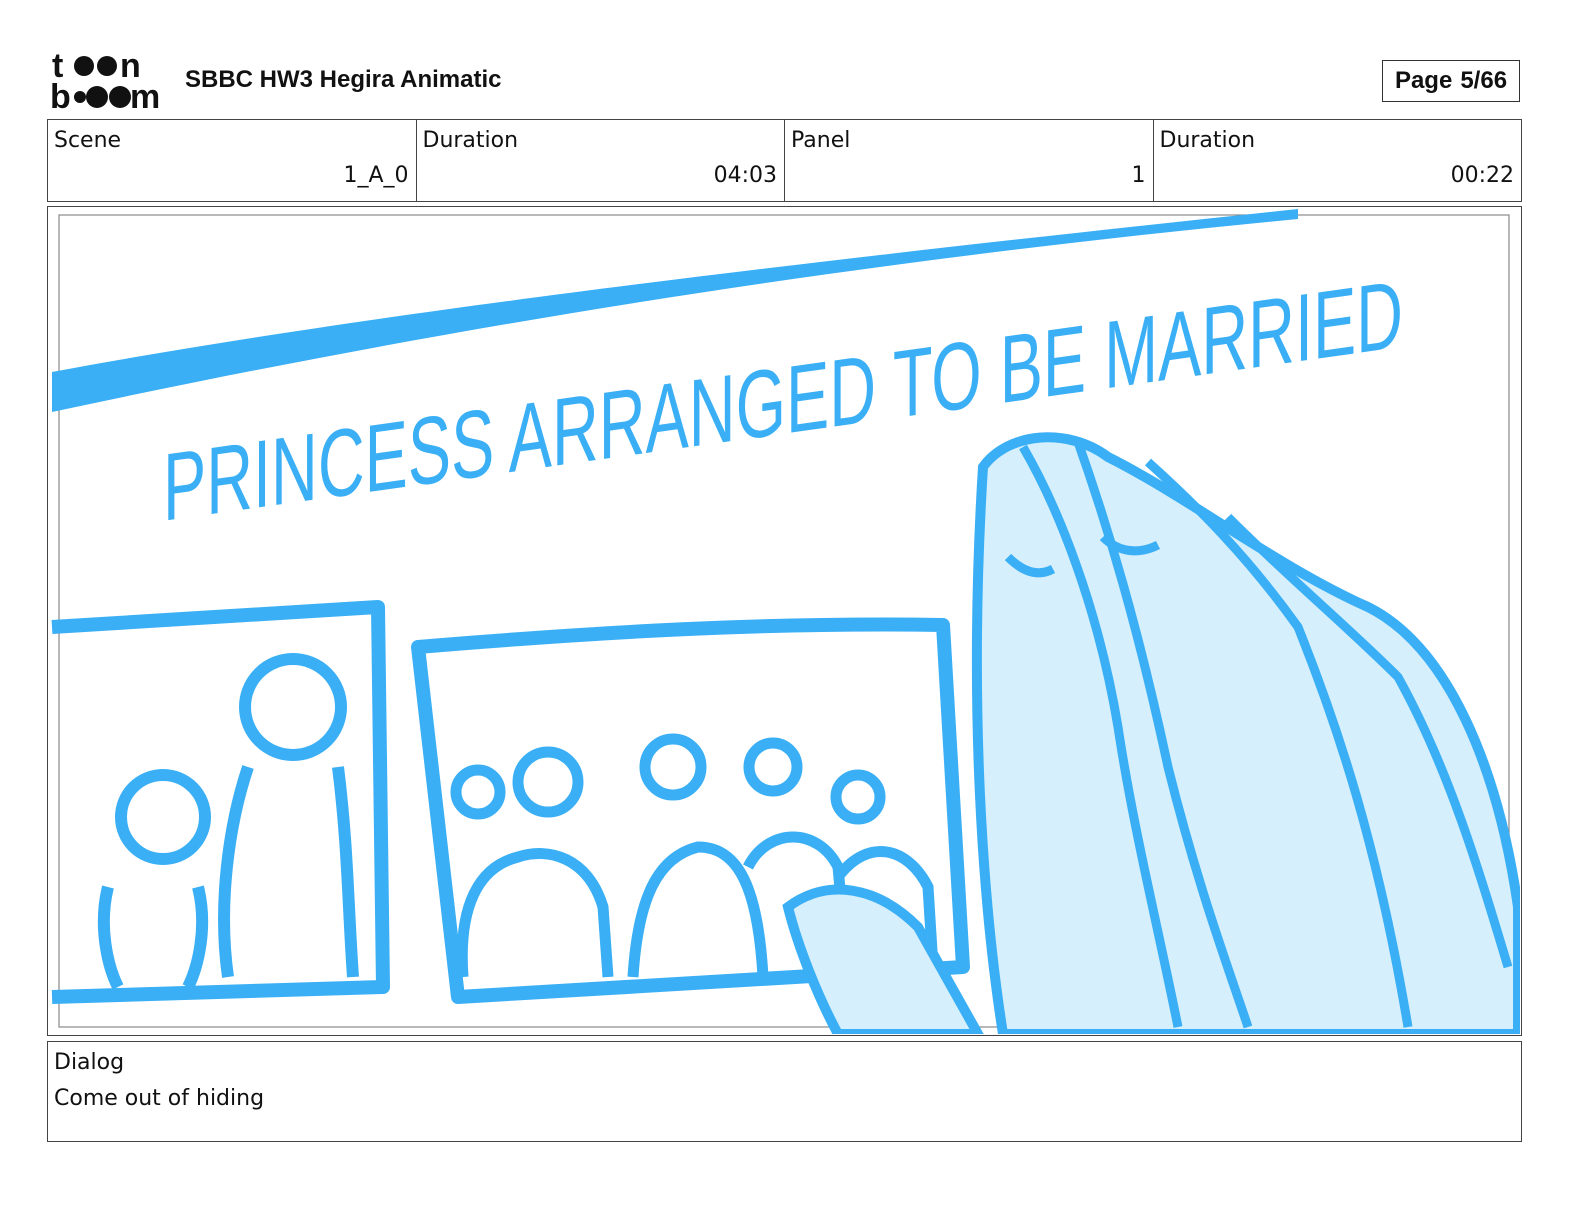 This screenshot has width=1584, height=1224. Describe the element at coordinates (105, 81) in the screenshot. I see `toon-boom-logo: t n b m` at that location.